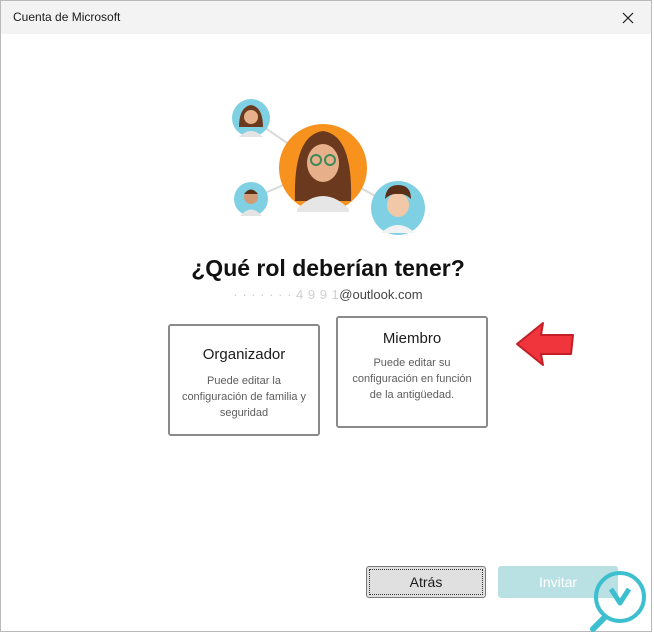 This screenshot has width=654, height=634. Describe the element at coordinates (251, 118) in the screenshot. I see `avatar-woman-small` at that location.